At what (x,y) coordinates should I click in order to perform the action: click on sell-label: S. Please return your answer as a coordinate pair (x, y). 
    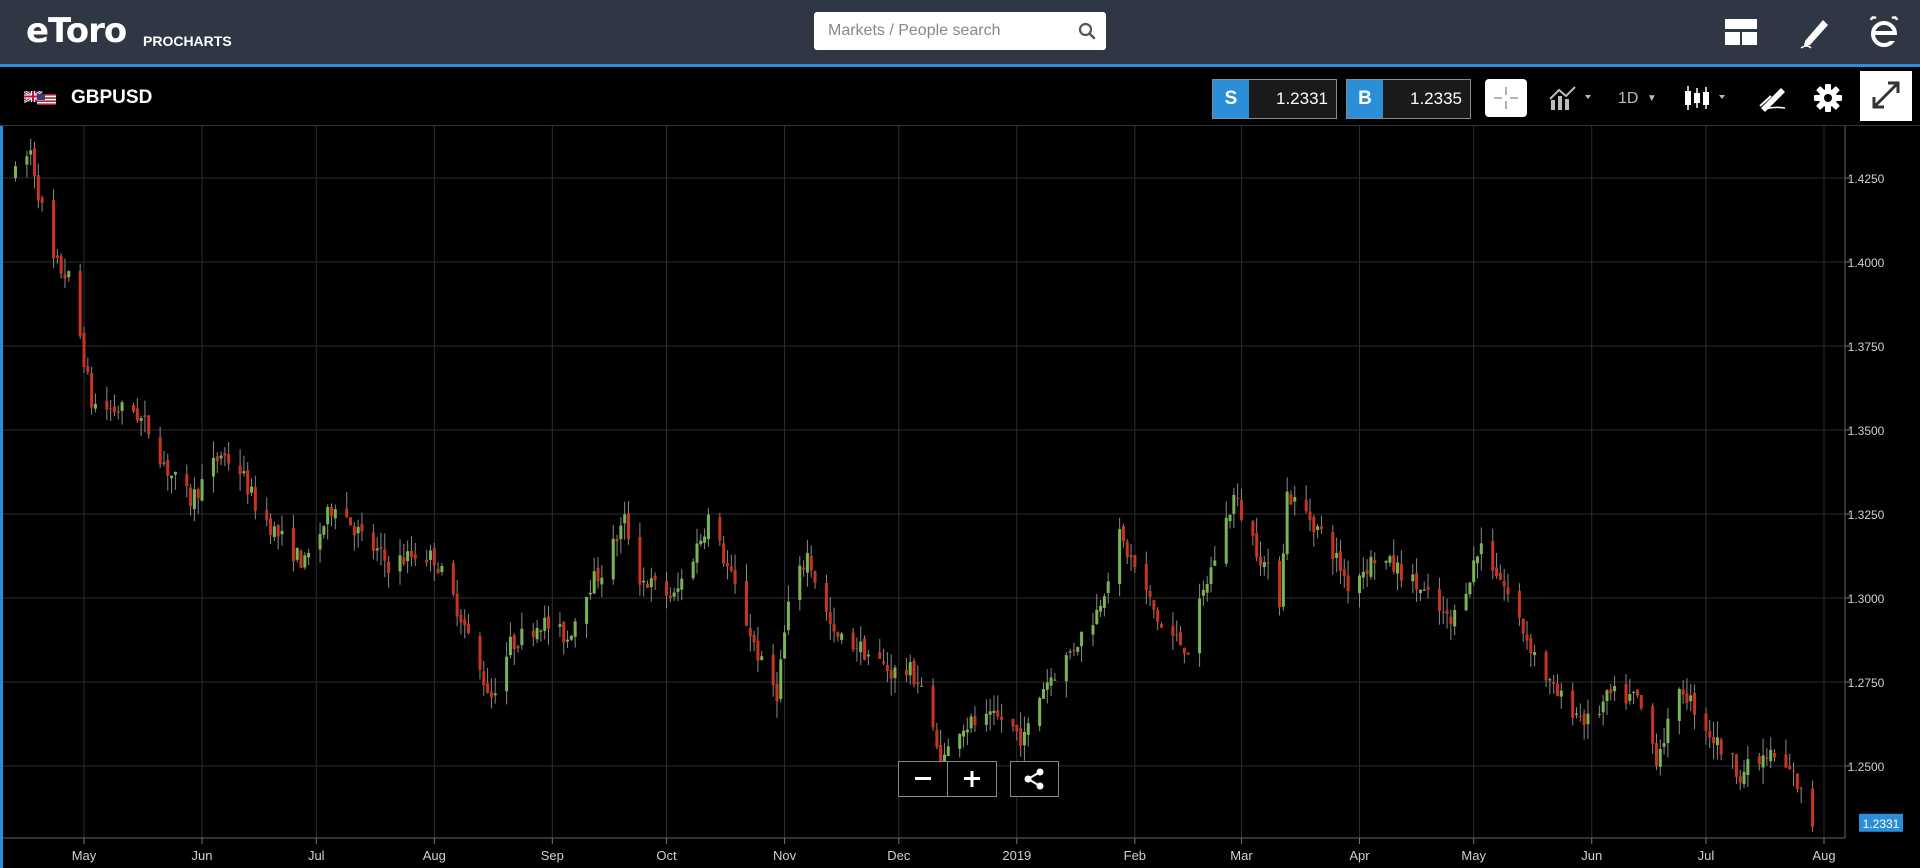
    Looking at the image, I should click on (1231, 99).